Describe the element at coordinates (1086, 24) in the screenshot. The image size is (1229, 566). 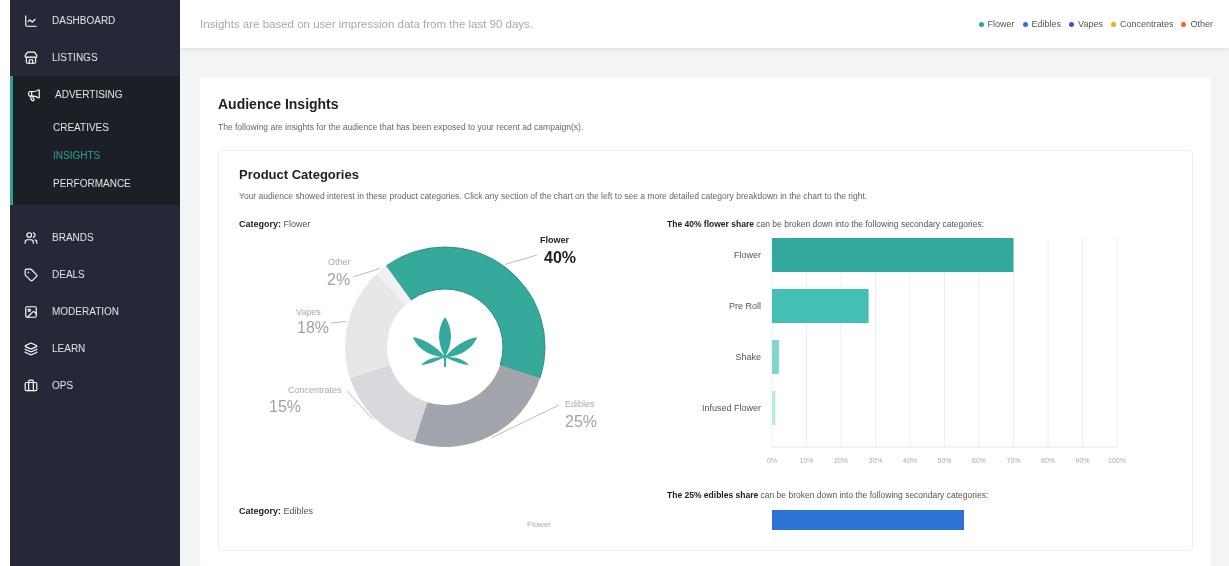
I see `legend-item: Vapes` at that location.